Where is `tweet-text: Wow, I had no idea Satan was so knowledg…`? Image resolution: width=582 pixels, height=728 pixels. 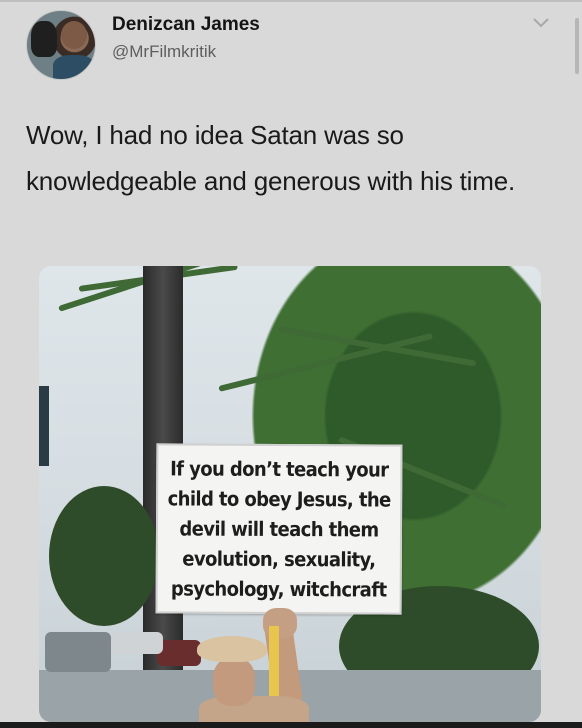
tweet-text: Wow, I had no idea Satan was so knowledg… is located at coordinates (270, 158).